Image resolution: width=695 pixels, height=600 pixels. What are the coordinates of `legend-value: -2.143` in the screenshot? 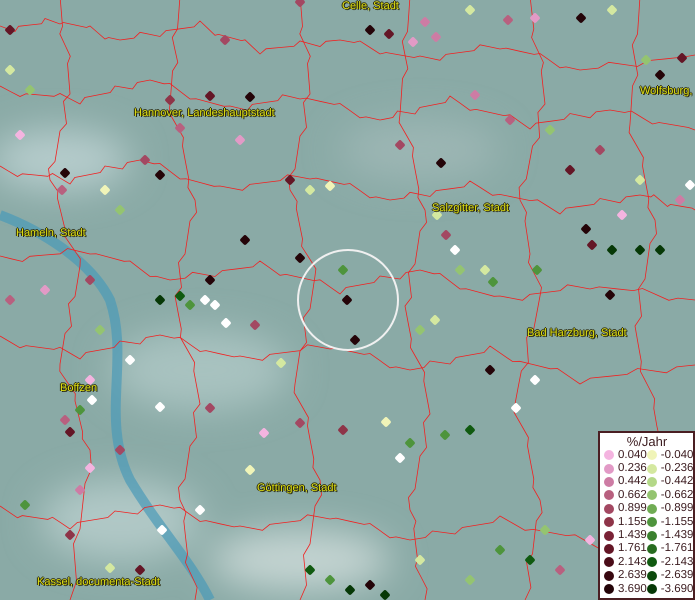 It's located at (677, 563).